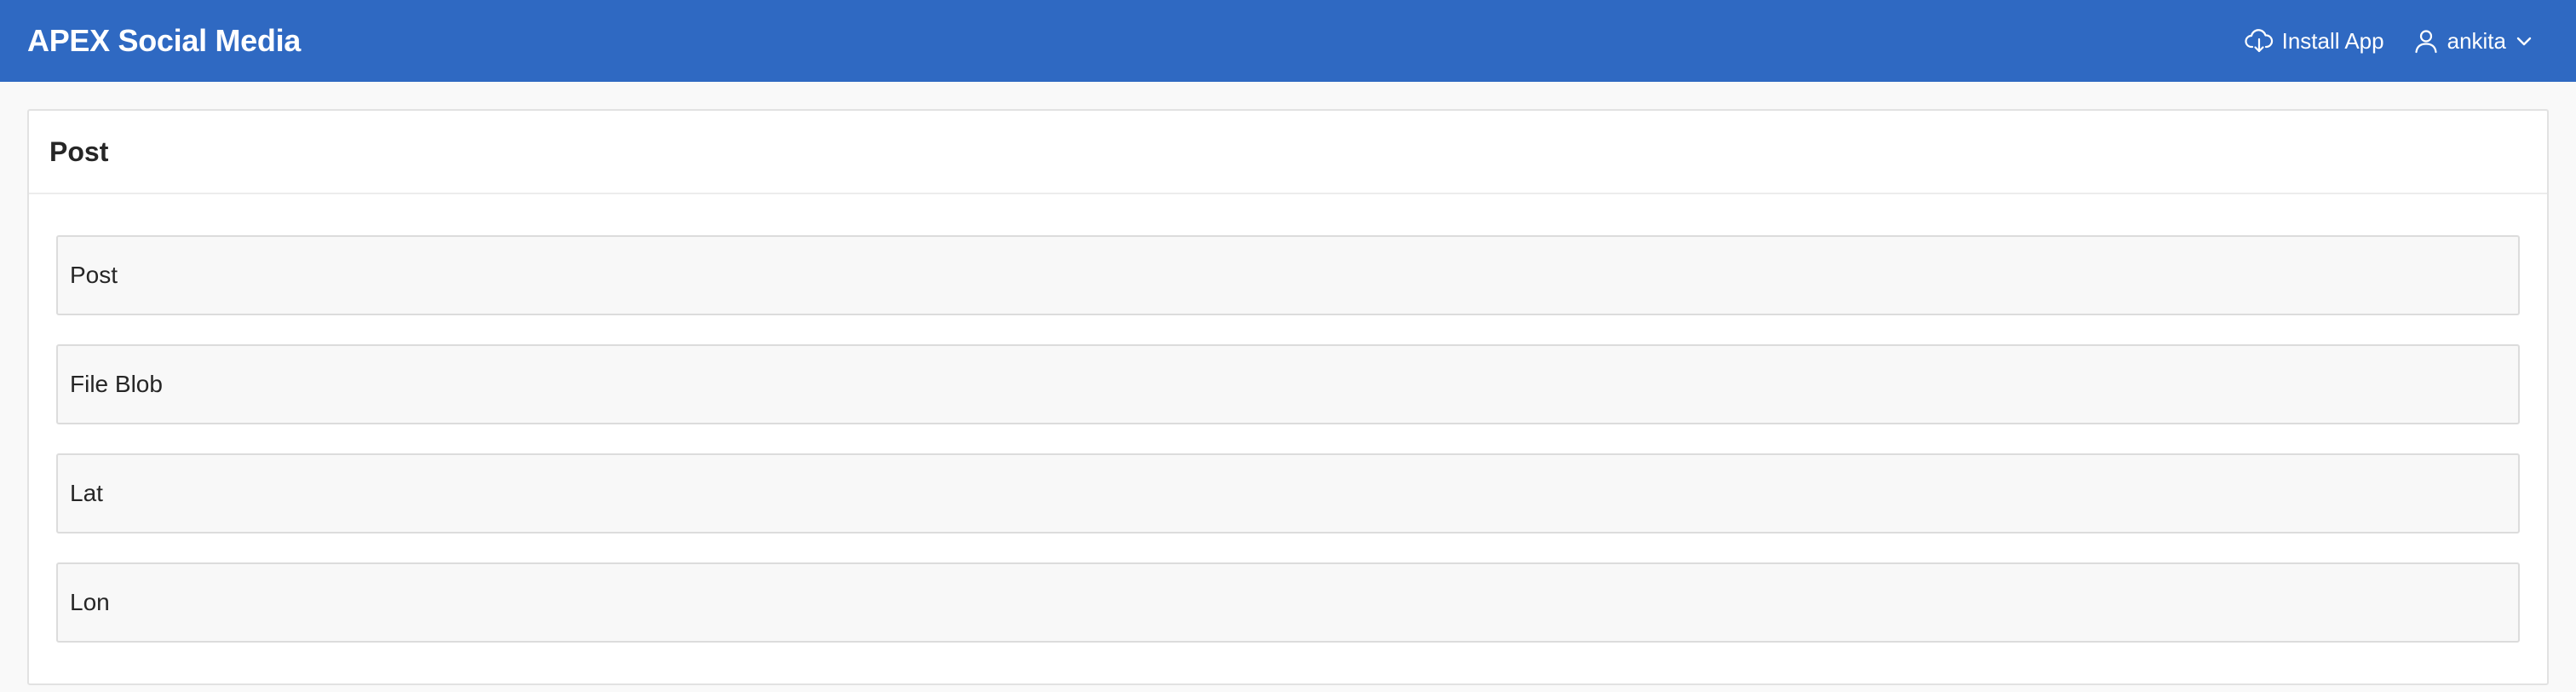  Describe the element at coordinates (117, 384) in the screenshot. I see `file-blob-field-label: File Blob` at that location.